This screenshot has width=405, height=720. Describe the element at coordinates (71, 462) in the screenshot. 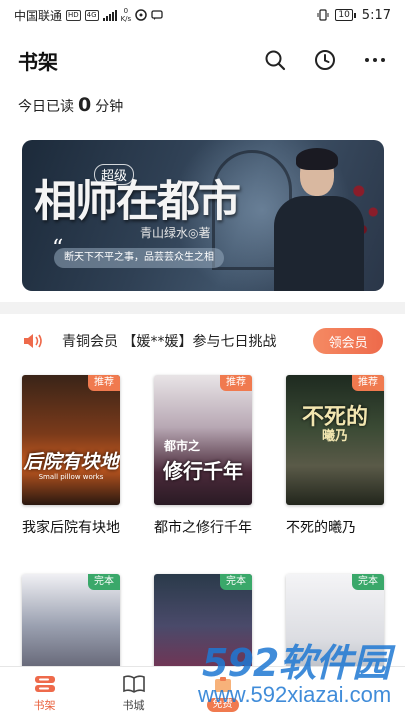

I see `cover-title: 后院有块地` at that location.